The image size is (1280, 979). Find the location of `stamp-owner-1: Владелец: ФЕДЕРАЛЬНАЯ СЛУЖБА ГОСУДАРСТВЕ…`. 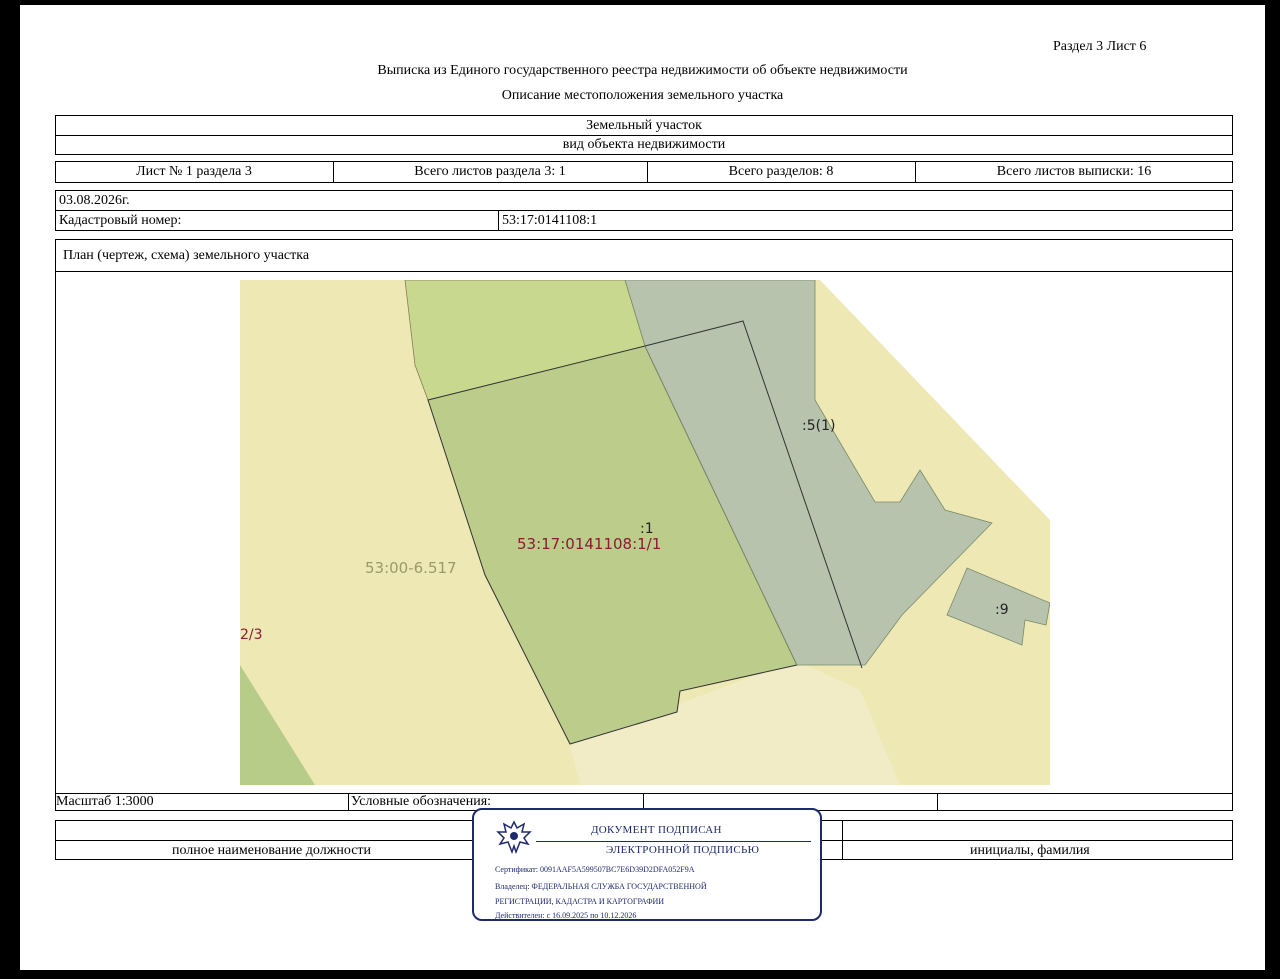

stamp-owner-1: Владелец: ФЕДЕРАЛЬНАЯ СЛУЖБА ГОСУДАРСТВЕ… is located at coordinates (601, 886).